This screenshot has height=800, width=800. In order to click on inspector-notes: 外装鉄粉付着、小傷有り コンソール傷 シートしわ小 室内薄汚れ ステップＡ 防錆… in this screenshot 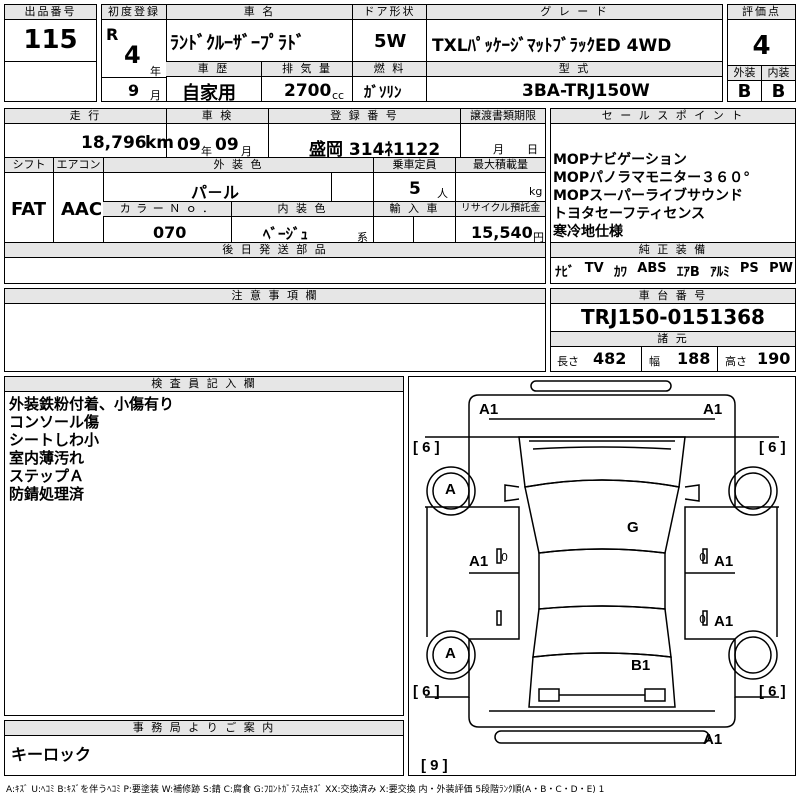, I will do `click(91, 449)`.